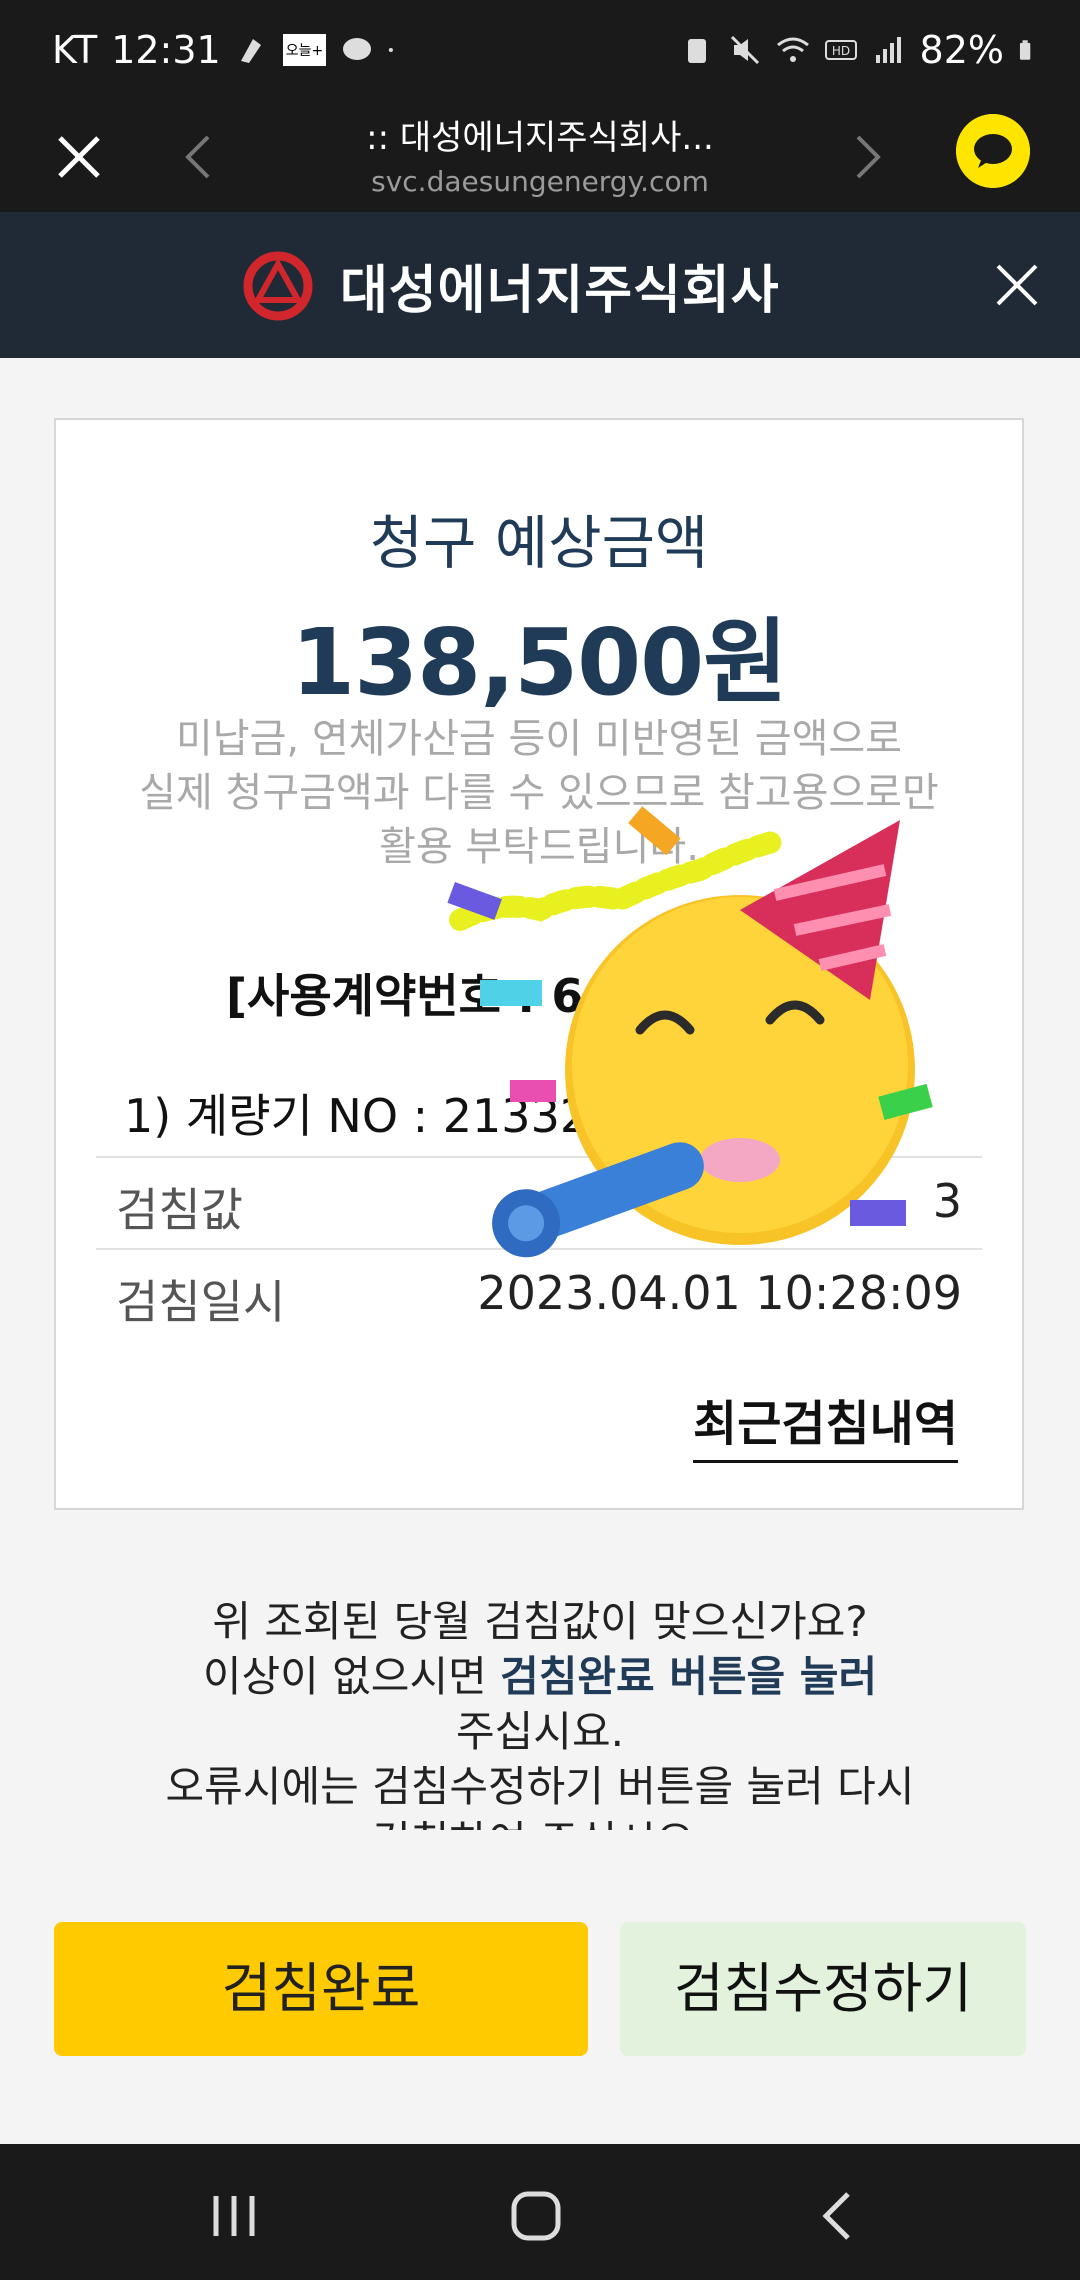 The height and width of the screenshot is (2280, 1080). Describe the element at coordinates (961, 50) in the screenshot. I see `battery-percent: 82%` at that location.